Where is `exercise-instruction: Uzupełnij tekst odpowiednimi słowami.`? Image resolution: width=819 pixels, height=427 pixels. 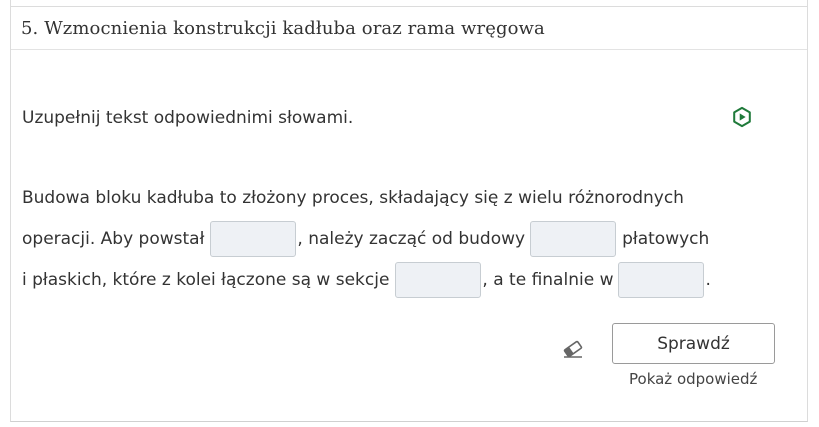 exercise-instruction: Uzupełnij tekst odpowiednimi słowami. is located at coordinates (188, 118).